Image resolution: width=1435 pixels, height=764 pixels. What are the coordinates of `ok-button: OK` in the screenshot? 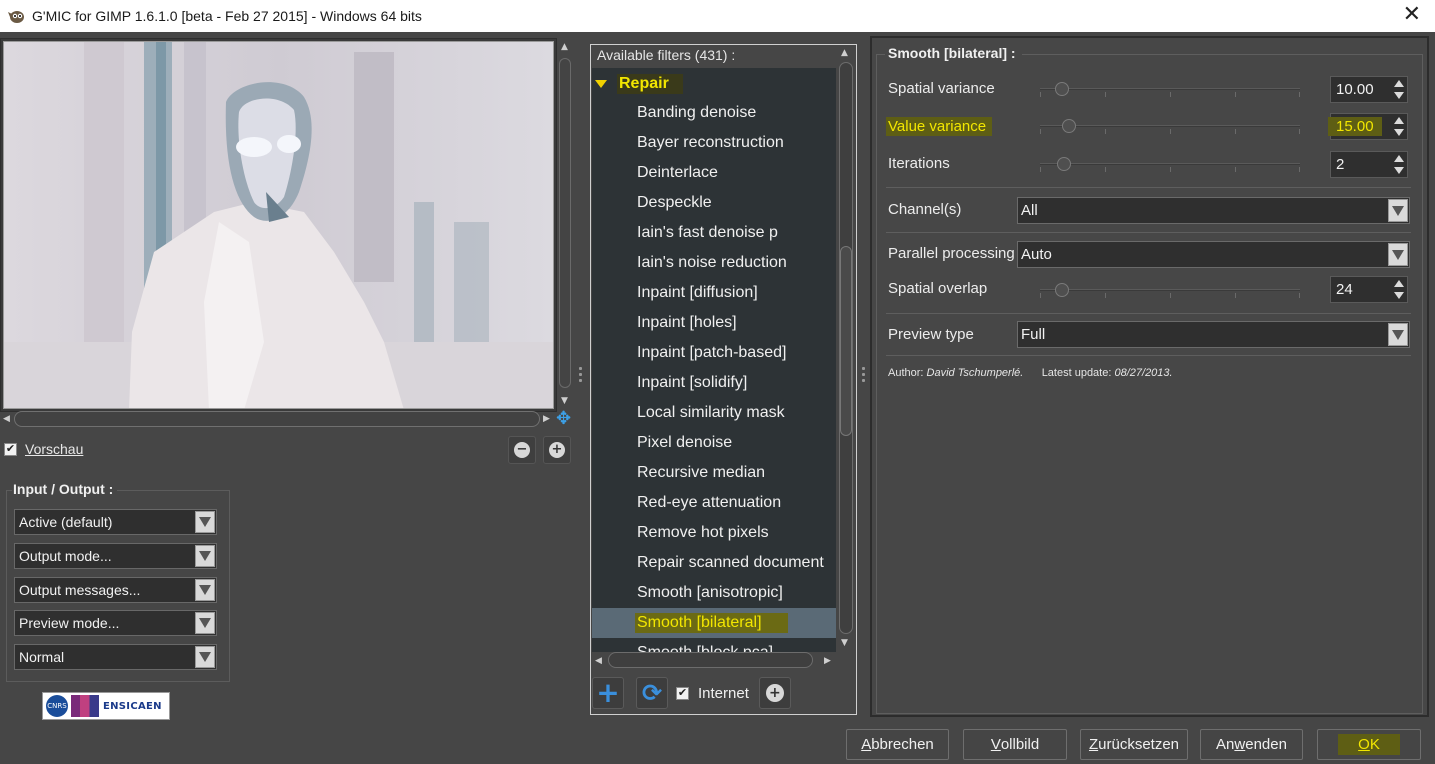 It's located at (1369, 744).